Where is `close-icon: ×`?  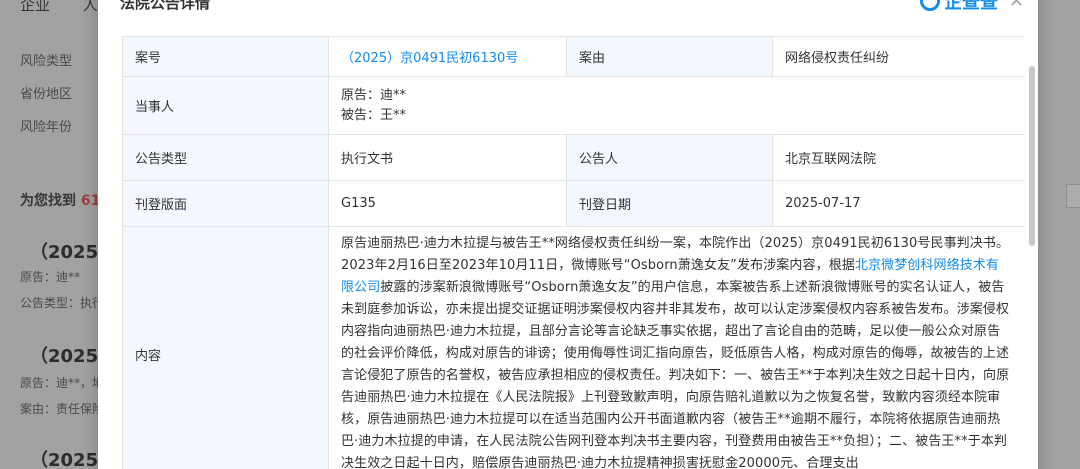 close-icon: × is located at coordinates (1016, 5).